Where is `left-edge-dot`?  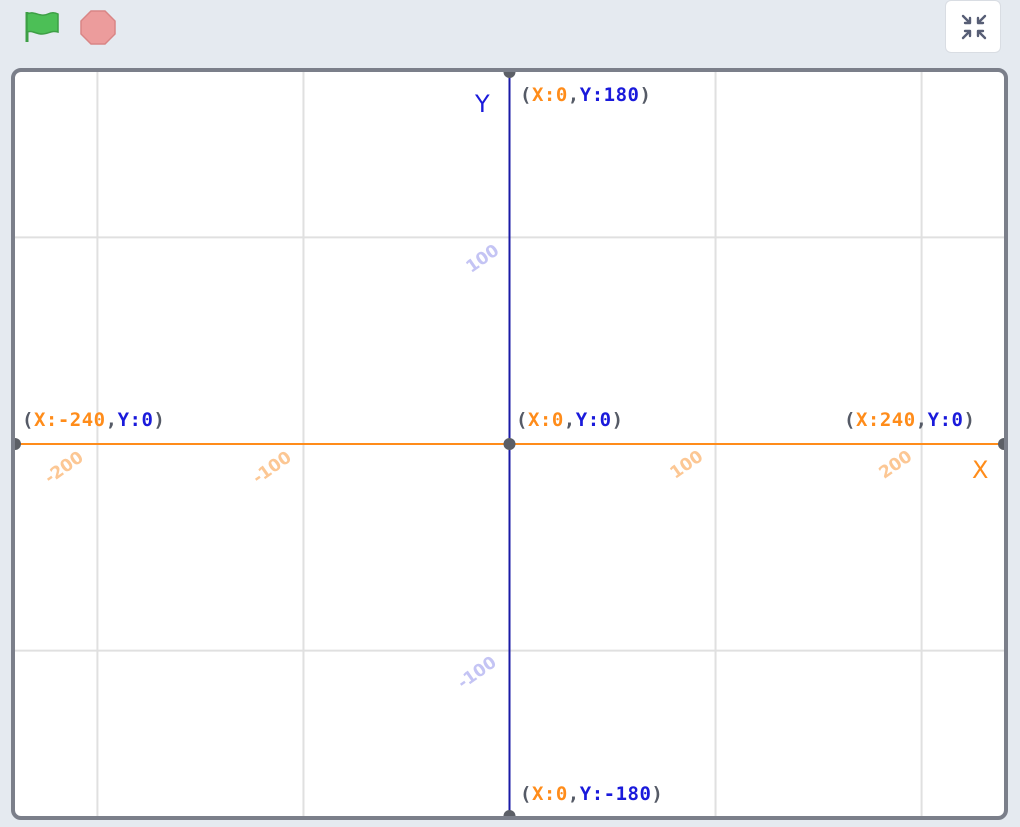 left-edge-dot is located at coordinates (18, 444).